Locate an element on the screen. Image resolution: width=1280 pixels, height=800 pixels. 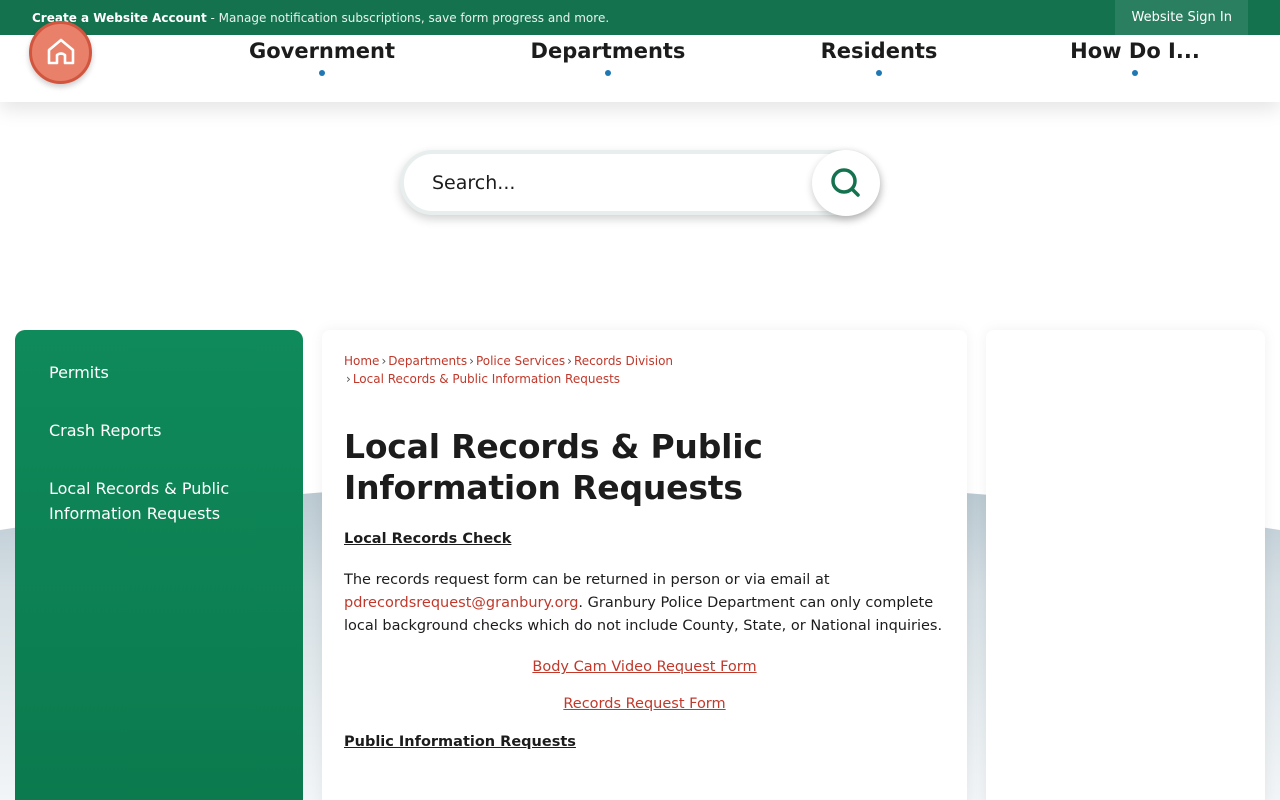
nav-government-label: Government is located at coordinates (321, 51).